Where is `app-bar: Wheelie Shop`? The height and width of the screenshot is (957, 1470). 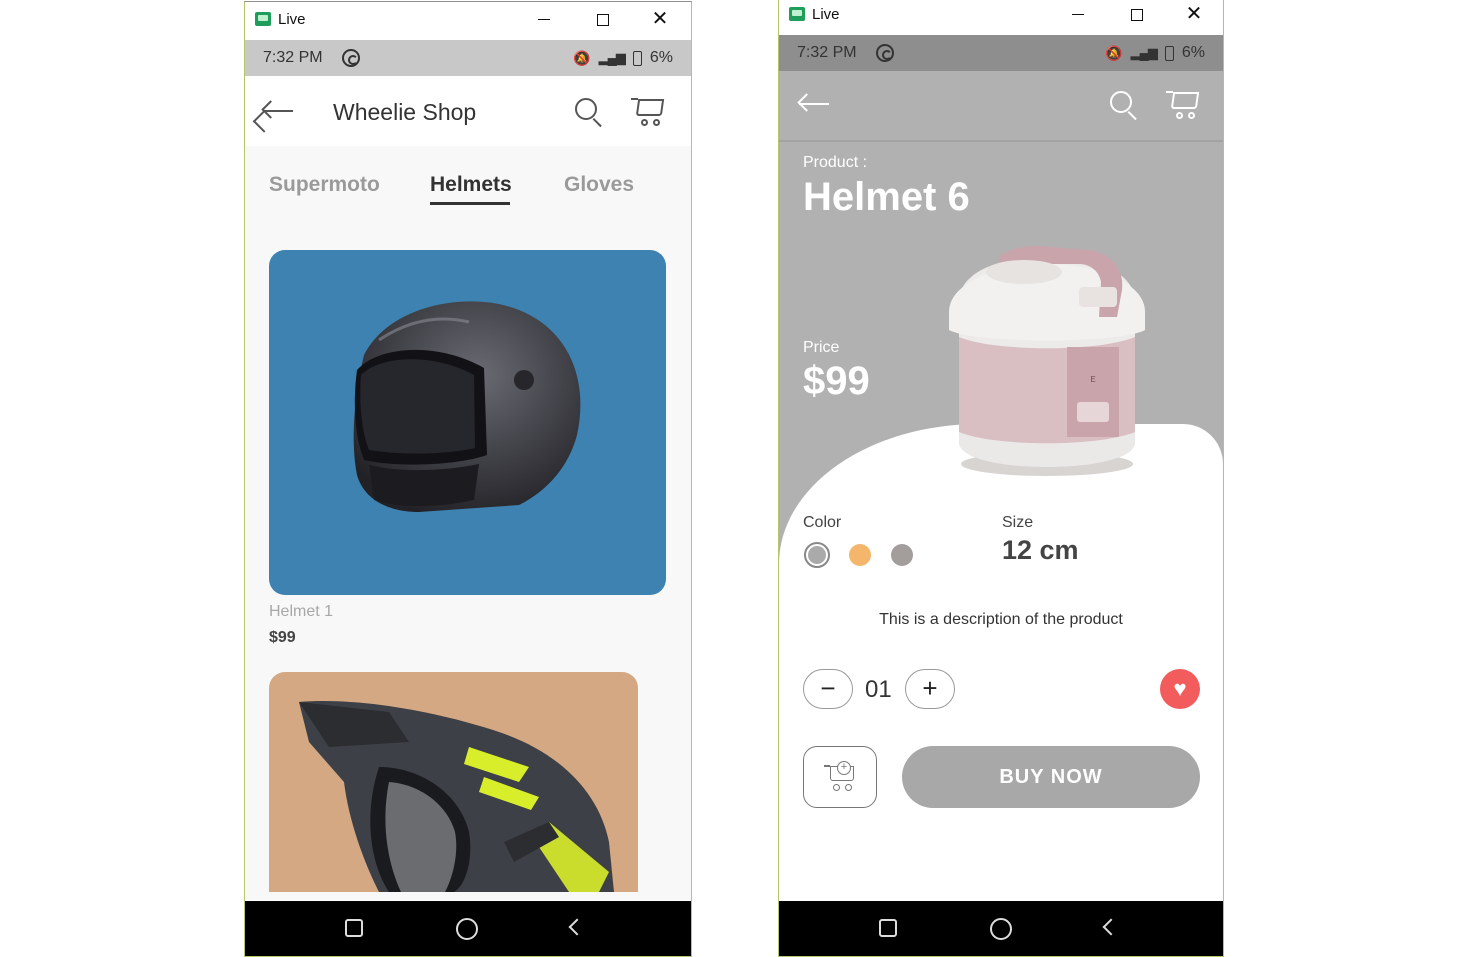
app-bar: Wheelie Shop is located at coordinates (468, 111).